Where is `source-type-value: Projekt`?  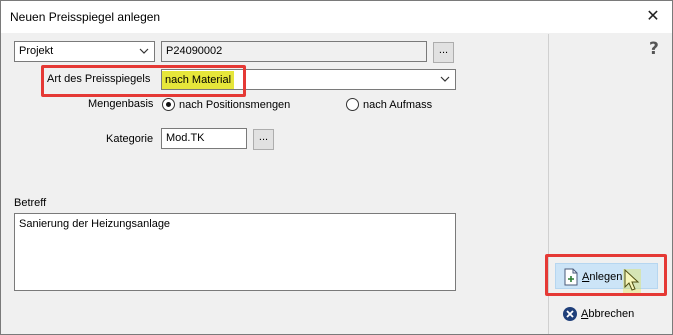
source-type-value: Projekt is located at coordinates (36, 51).